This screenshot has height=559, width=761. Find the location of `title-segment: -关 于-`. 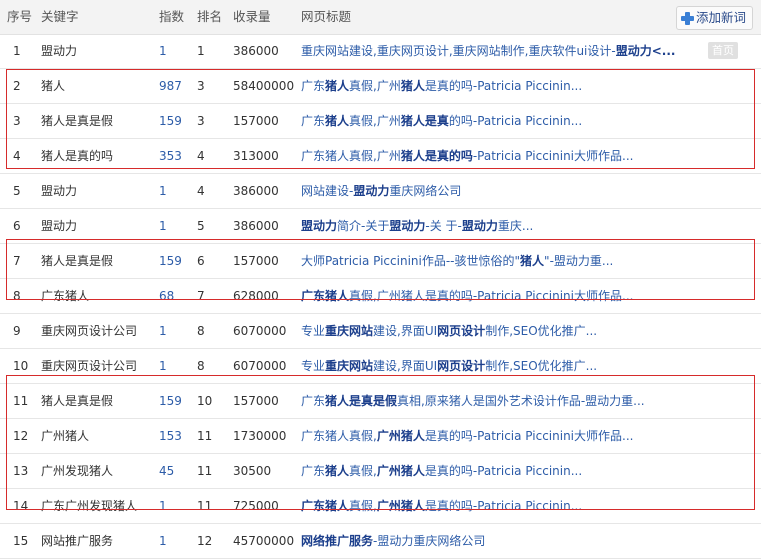

title-segment: -关 于- is located at coordinates (443, 226).